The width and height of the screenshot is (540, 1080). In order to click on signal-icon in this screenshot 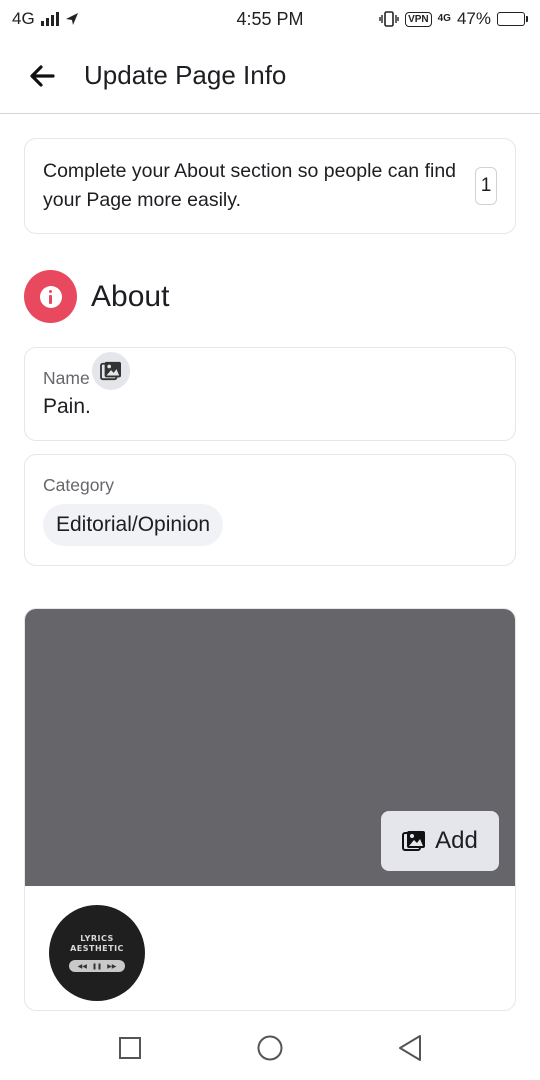, I will do `click(49, 19)`.